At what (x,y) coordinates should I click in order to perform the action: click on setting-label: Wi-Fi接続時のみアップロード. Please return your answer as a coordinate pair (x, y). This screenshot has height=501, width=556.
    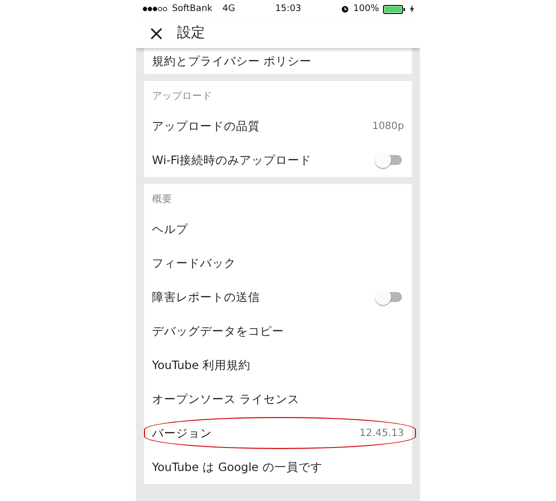
    Looking at the image, I should click on (232, 160).